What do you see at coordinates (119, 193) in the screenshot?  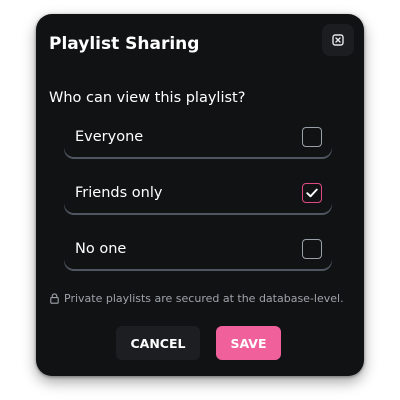 I see `option-label: Friends only` at bounding box center [119, 193].